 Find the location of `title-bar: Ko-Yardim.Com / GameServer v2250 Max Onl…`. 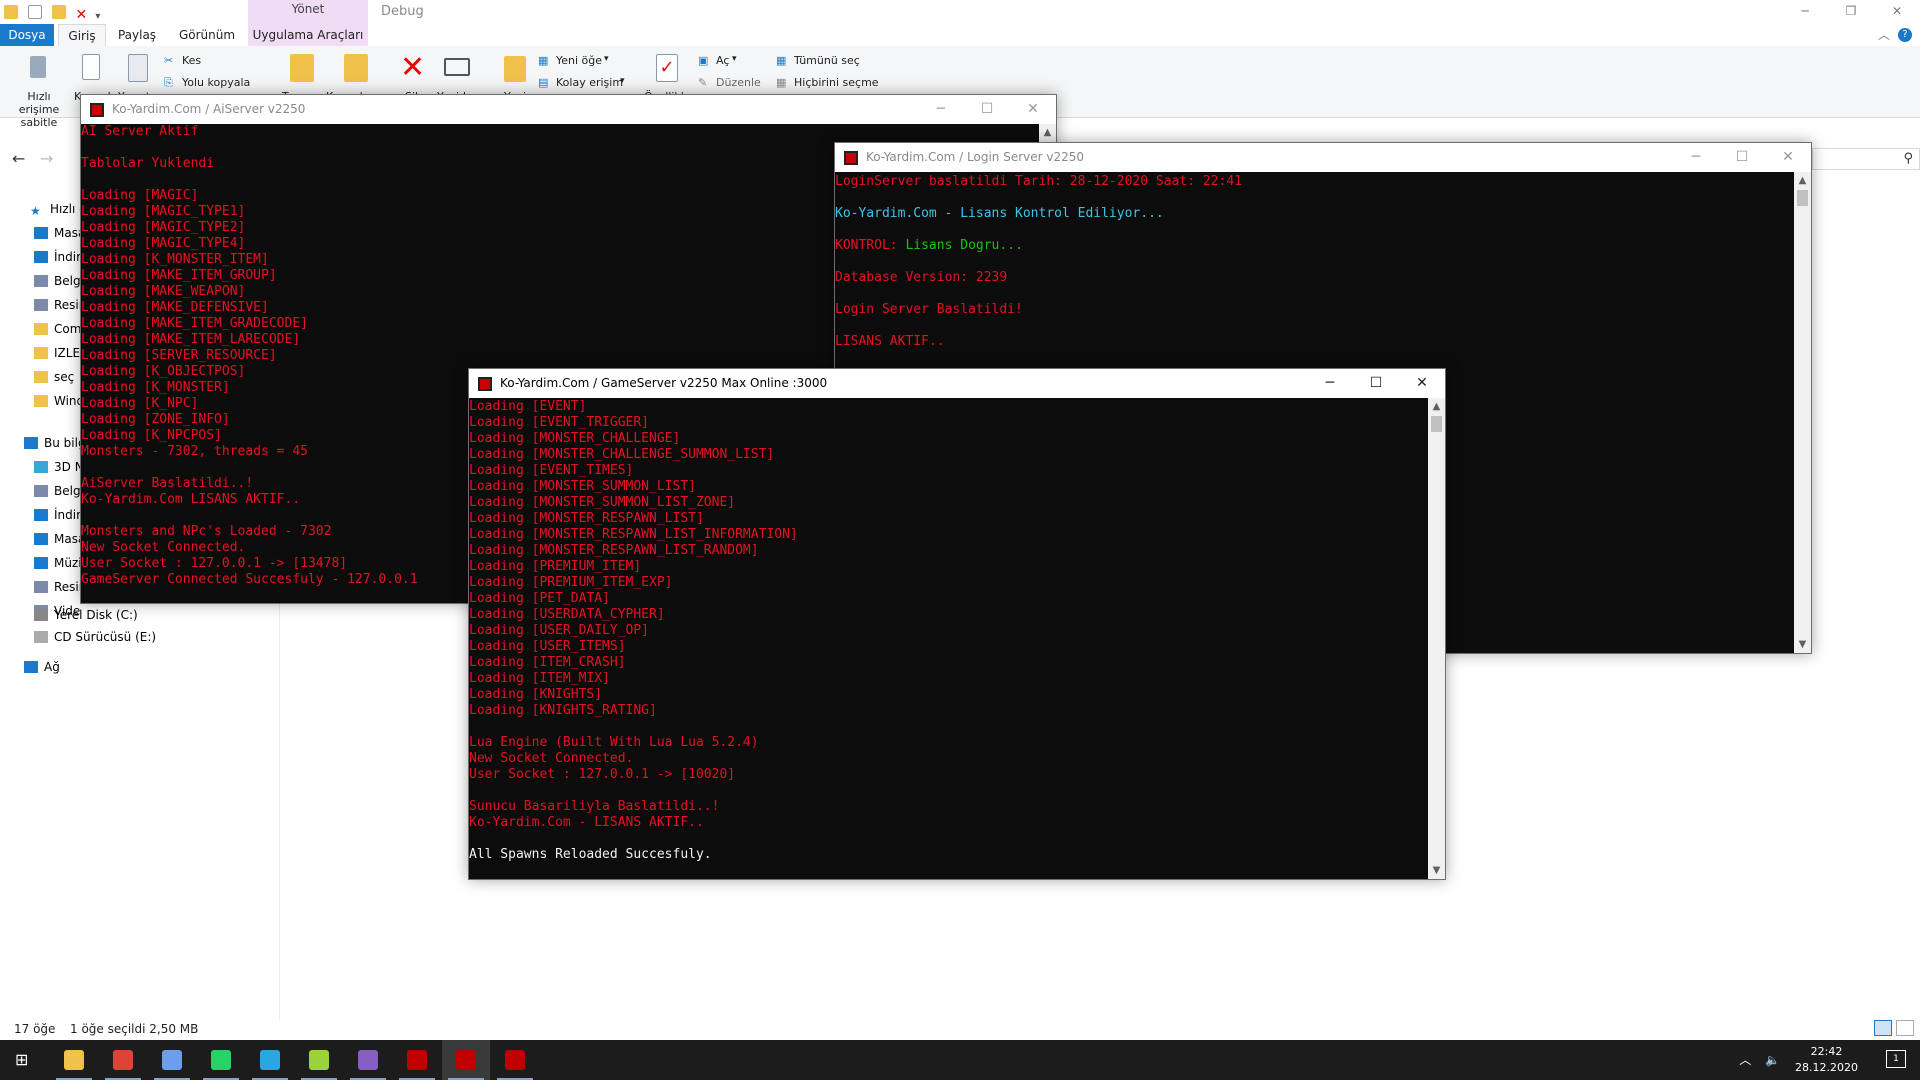

title-bar: Ko-Yardim.Com / GameServer v2250 Max Onl… is located at coordinates (957, 383).